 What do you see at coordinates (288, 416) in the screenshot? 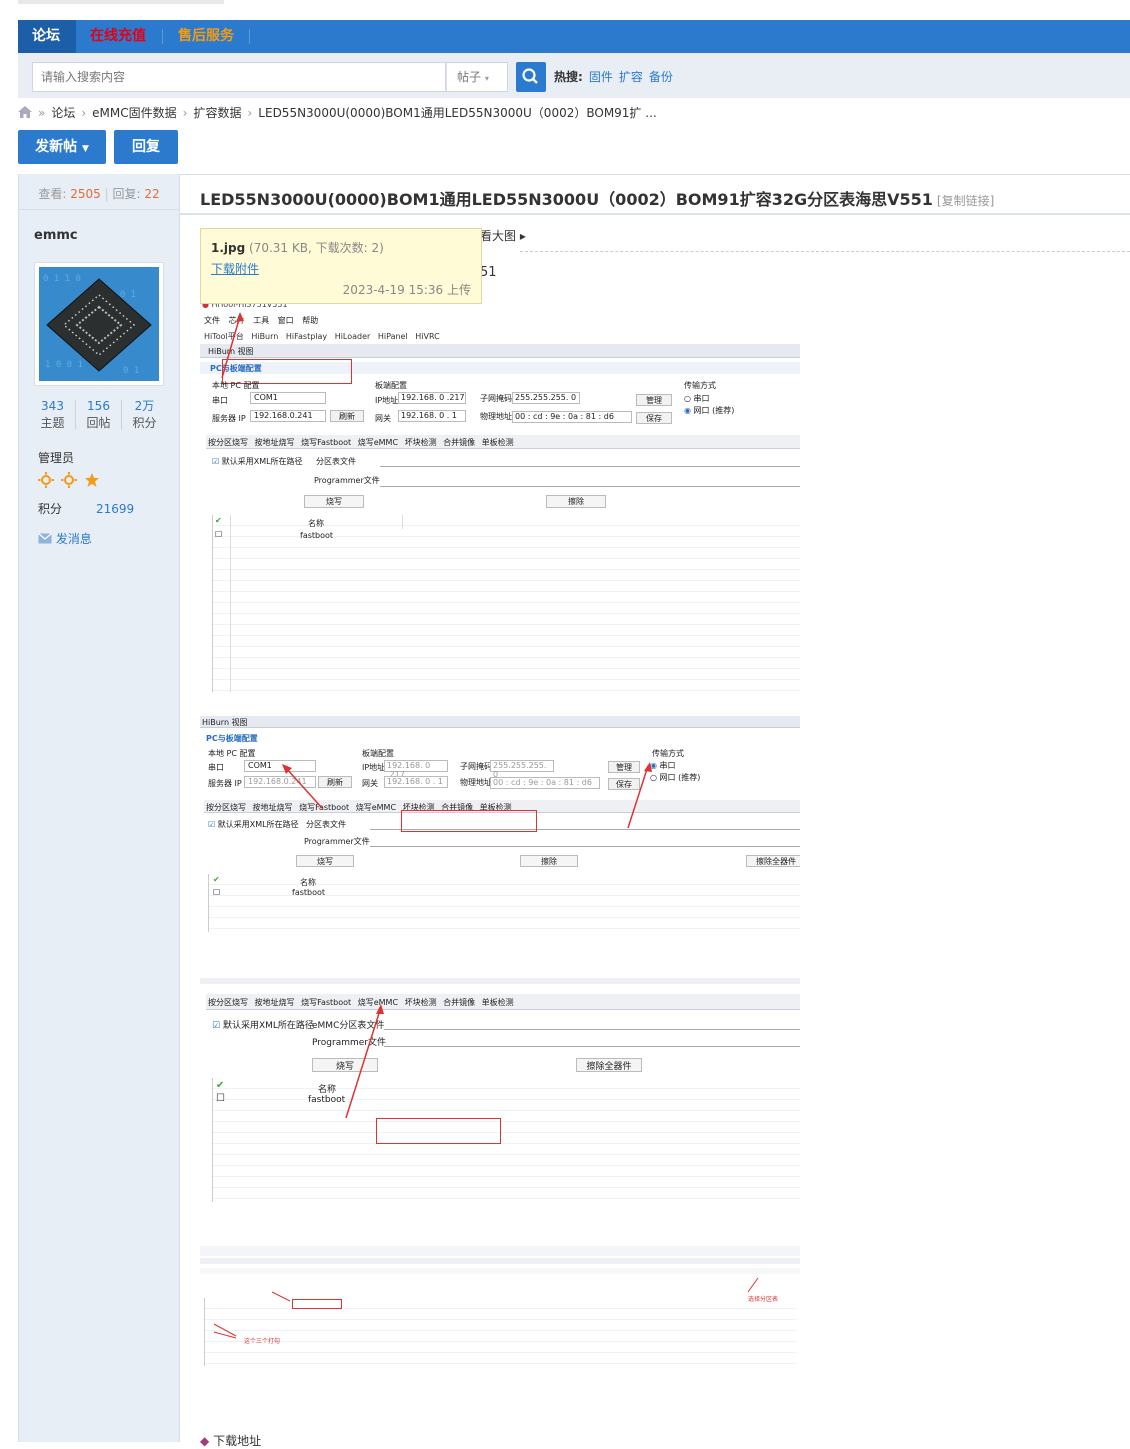
I see `server-ip-select: 192.168.0.241` at bounding box center [288, 416].